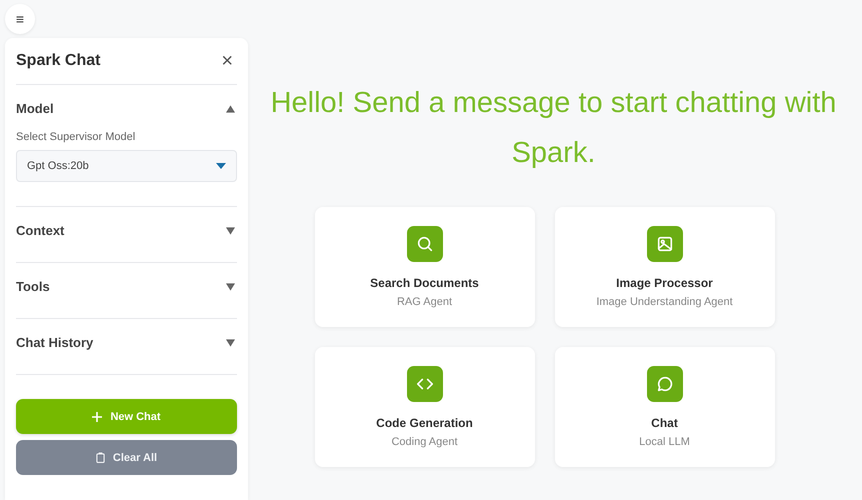  What do you see at coordinates (664, 442) in the screenshot?
I see `card-subtitle: Local LLM` at bounding box center [664, 442].